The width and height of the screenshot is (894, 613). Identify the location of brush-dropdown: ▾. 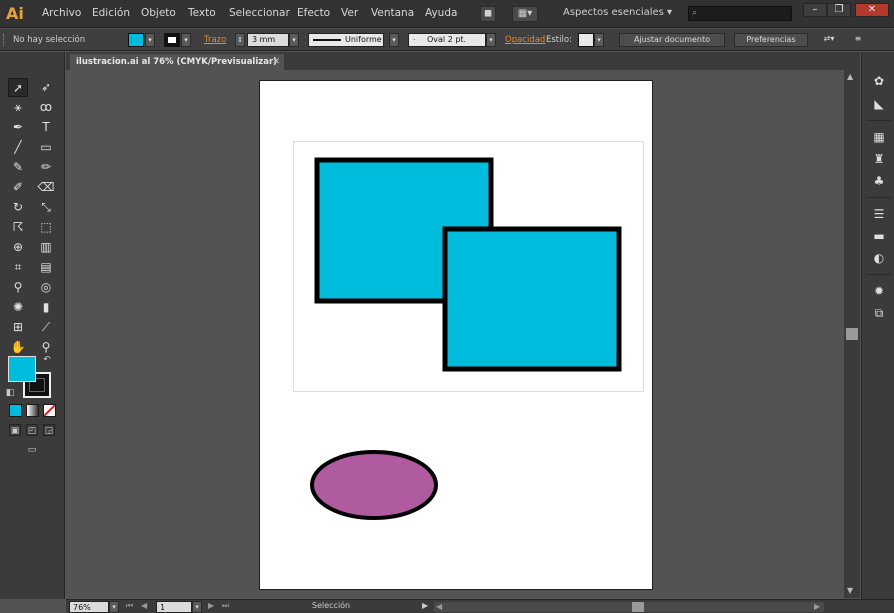
(491, 40).